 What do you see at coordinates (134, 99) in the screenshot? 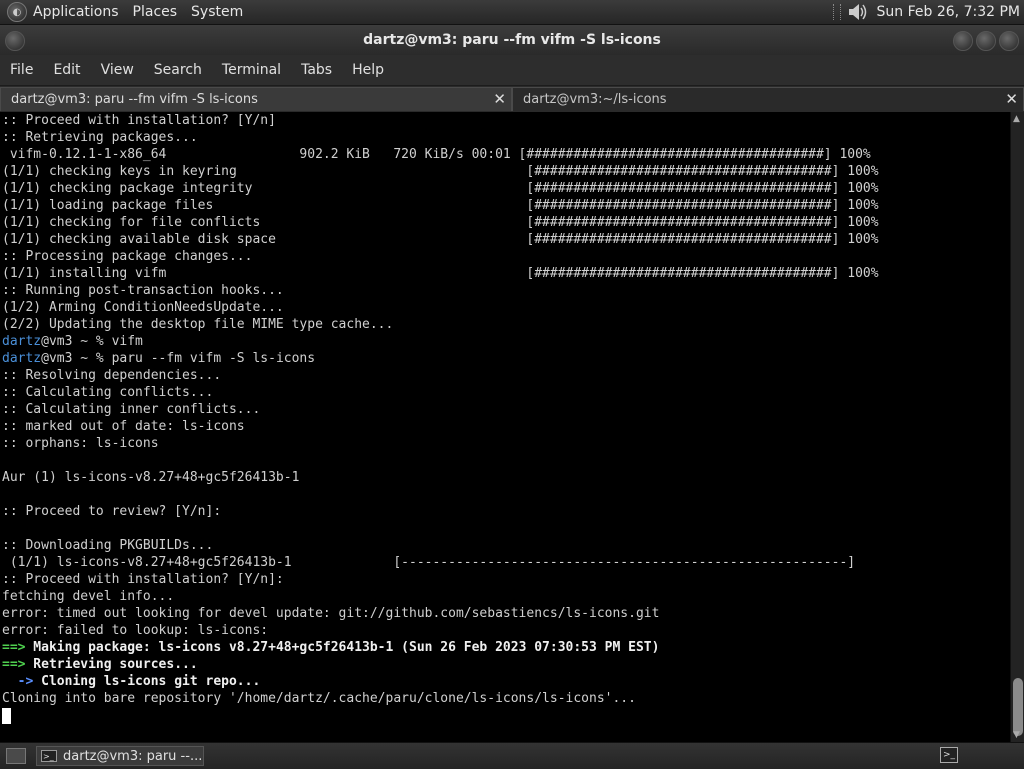
I see `tab-label: dartz@vm3: paru --fm vifm -S ls-icons` at bounding box center [134, 99].